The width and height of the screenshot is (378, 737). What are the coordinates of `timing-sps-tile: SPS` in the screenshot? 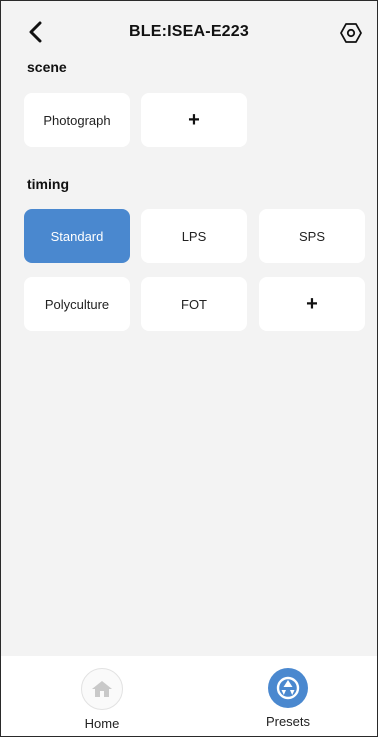 It's located at (312, 236).